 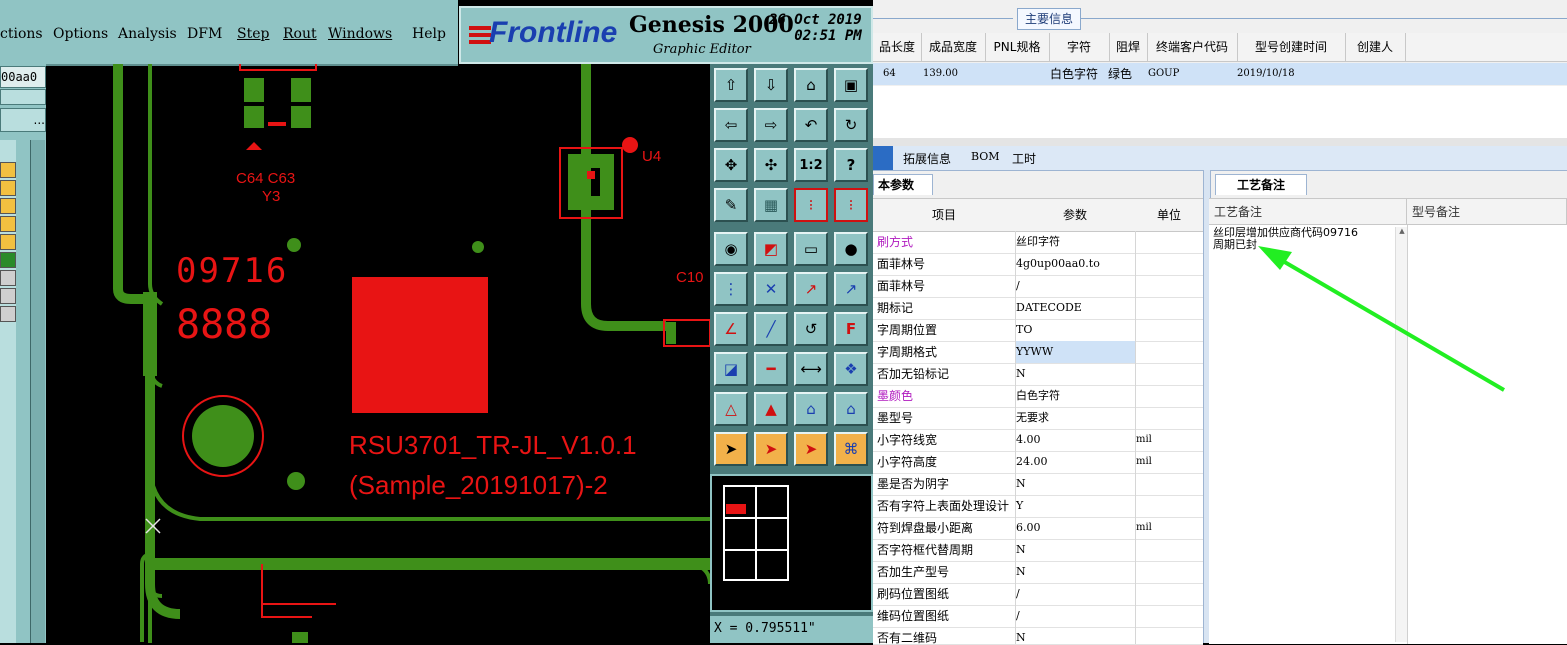 What do you see at coordinates (1024, 158) in the screenshot?
I see `tab-labor: 工时` at bounding box center [1024, 158].